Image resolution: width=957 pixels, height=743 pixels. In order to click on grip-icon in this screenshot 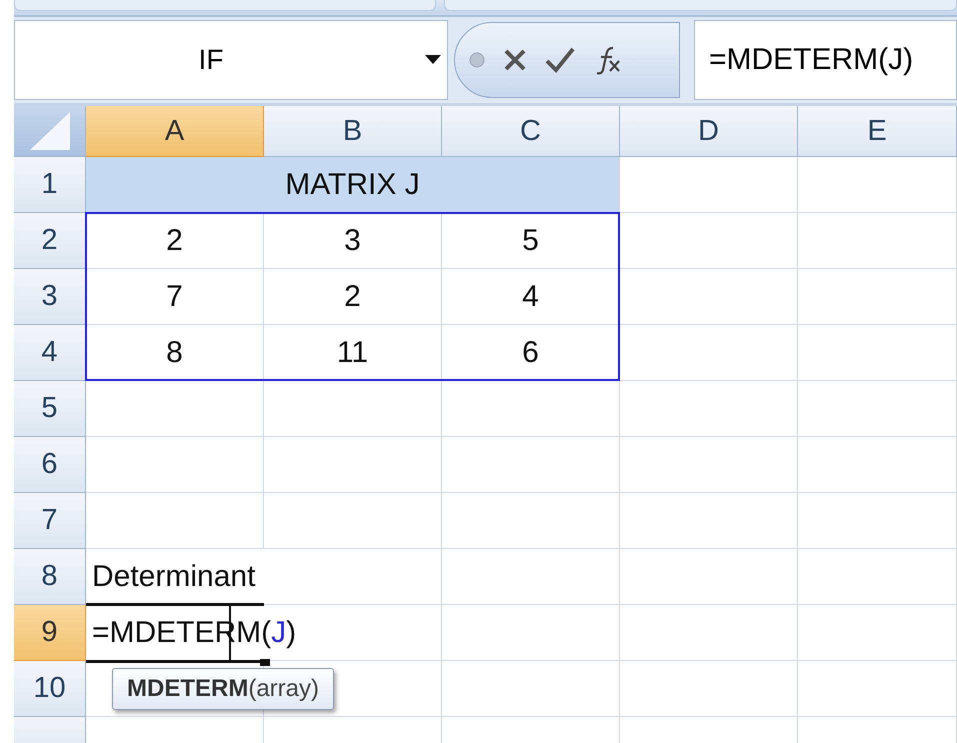, I will do `click(477, 60)`.